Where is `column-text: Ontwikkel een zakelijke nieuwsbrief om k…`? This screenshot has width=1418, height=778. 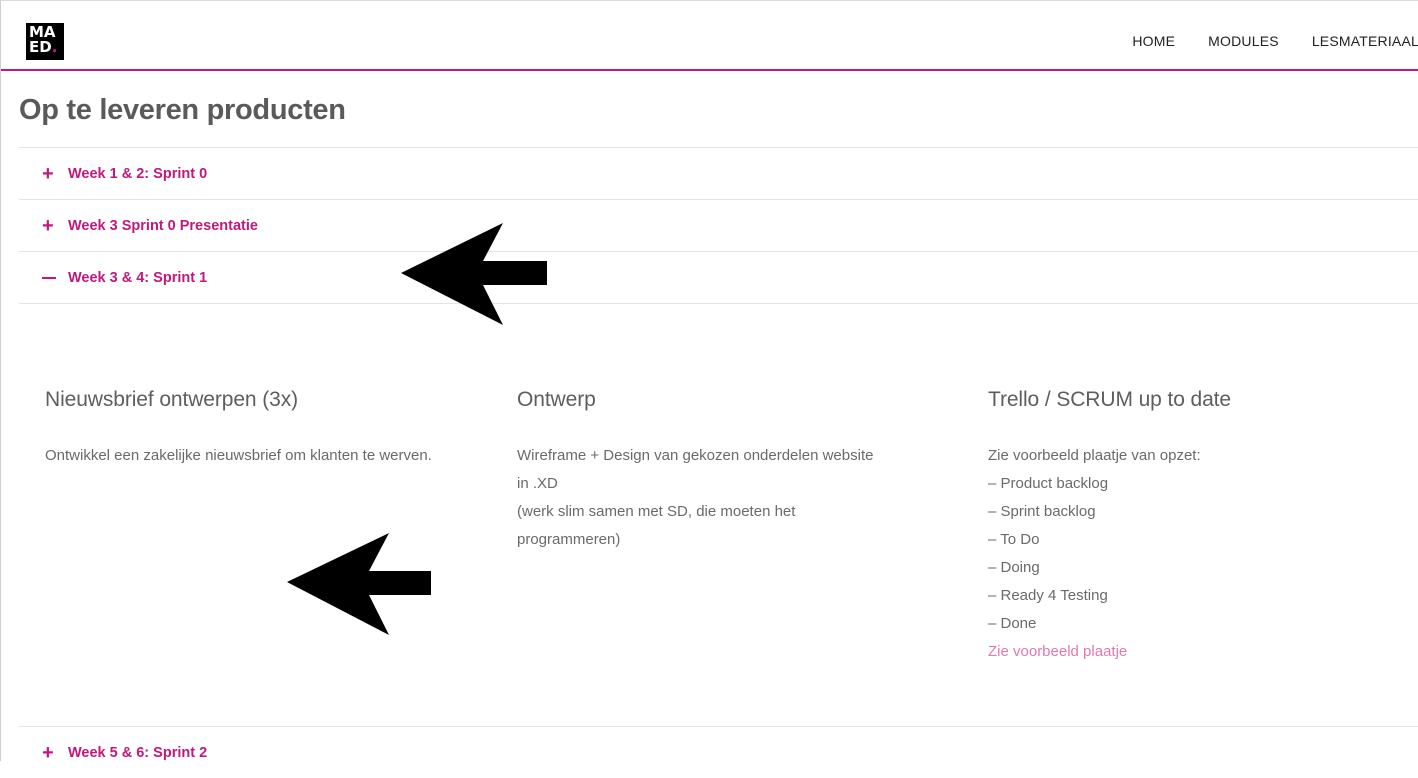
column-text: Ontwikkel een zakelijke nieuwsbrief om k… is located at coordinates (238, 455).